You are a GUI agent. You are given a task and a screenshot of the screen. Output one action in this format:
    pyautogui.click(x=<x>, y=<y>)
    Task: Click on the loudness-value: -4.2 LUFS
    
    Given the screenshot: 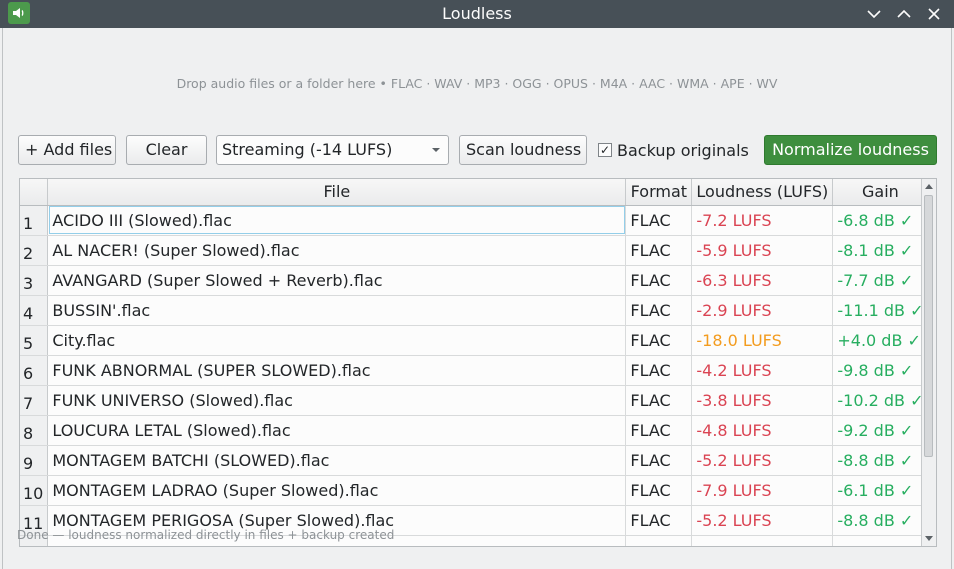 What is the action you would take?
    pyautogui.click(x=762, y=370)
    